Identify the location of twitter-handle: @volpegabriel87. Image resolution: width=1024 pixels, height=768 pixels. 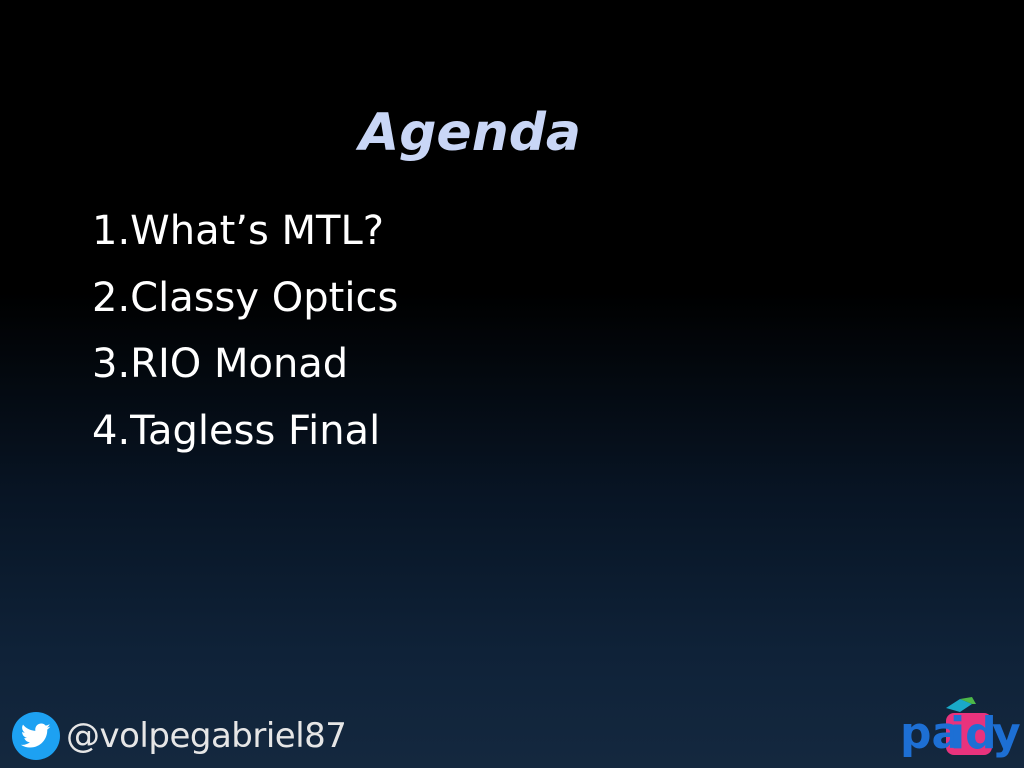
(179, 736).